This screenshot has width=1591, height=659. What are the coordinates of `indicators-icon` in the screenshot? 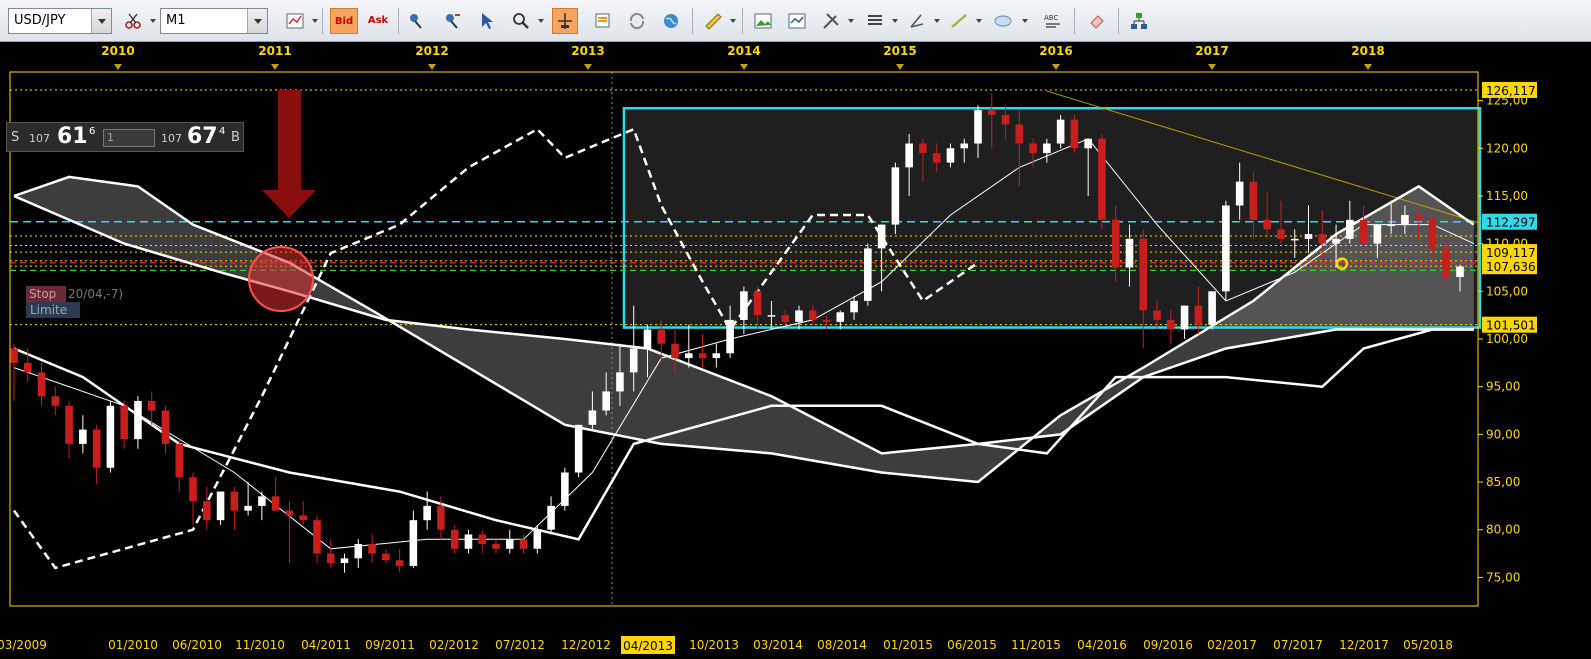 It's located at (797, 21).